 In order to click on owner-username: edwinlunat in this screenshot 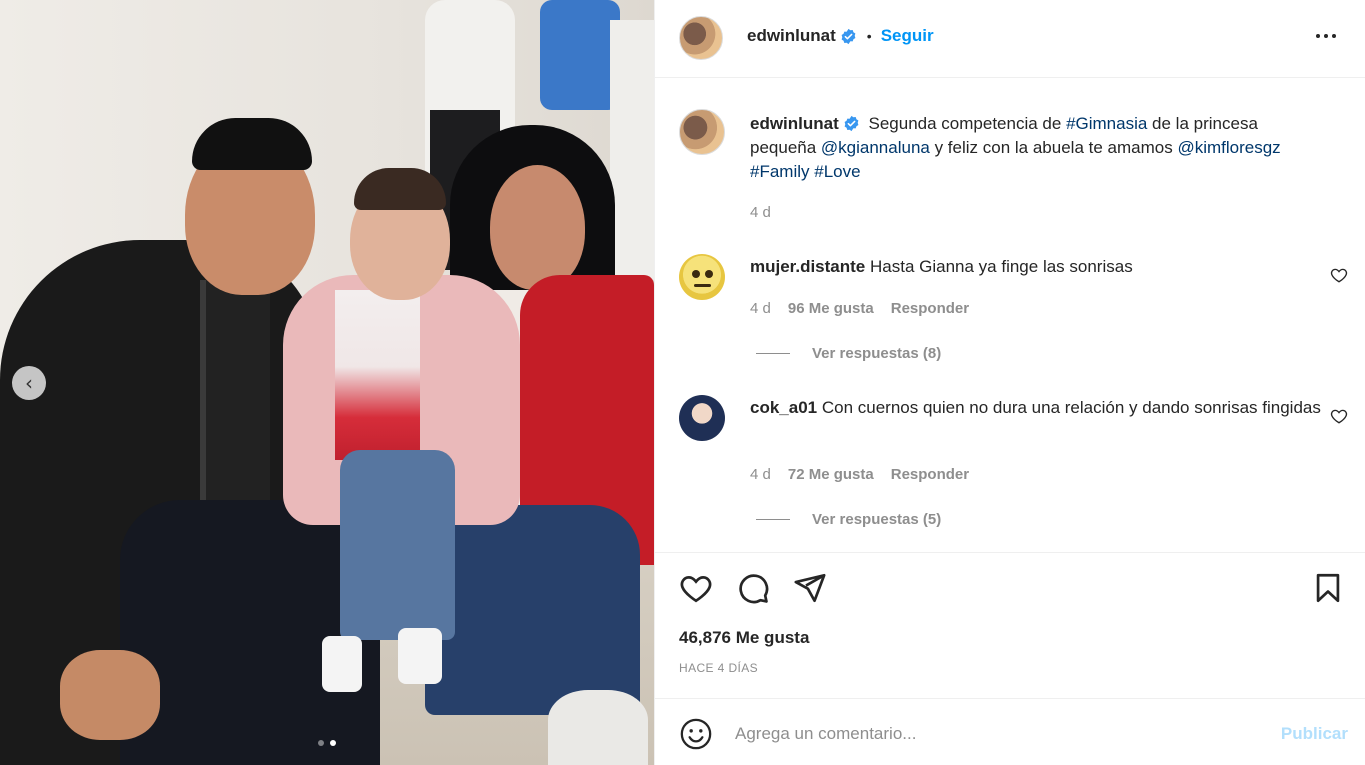, I will do `click(791, 36)`.